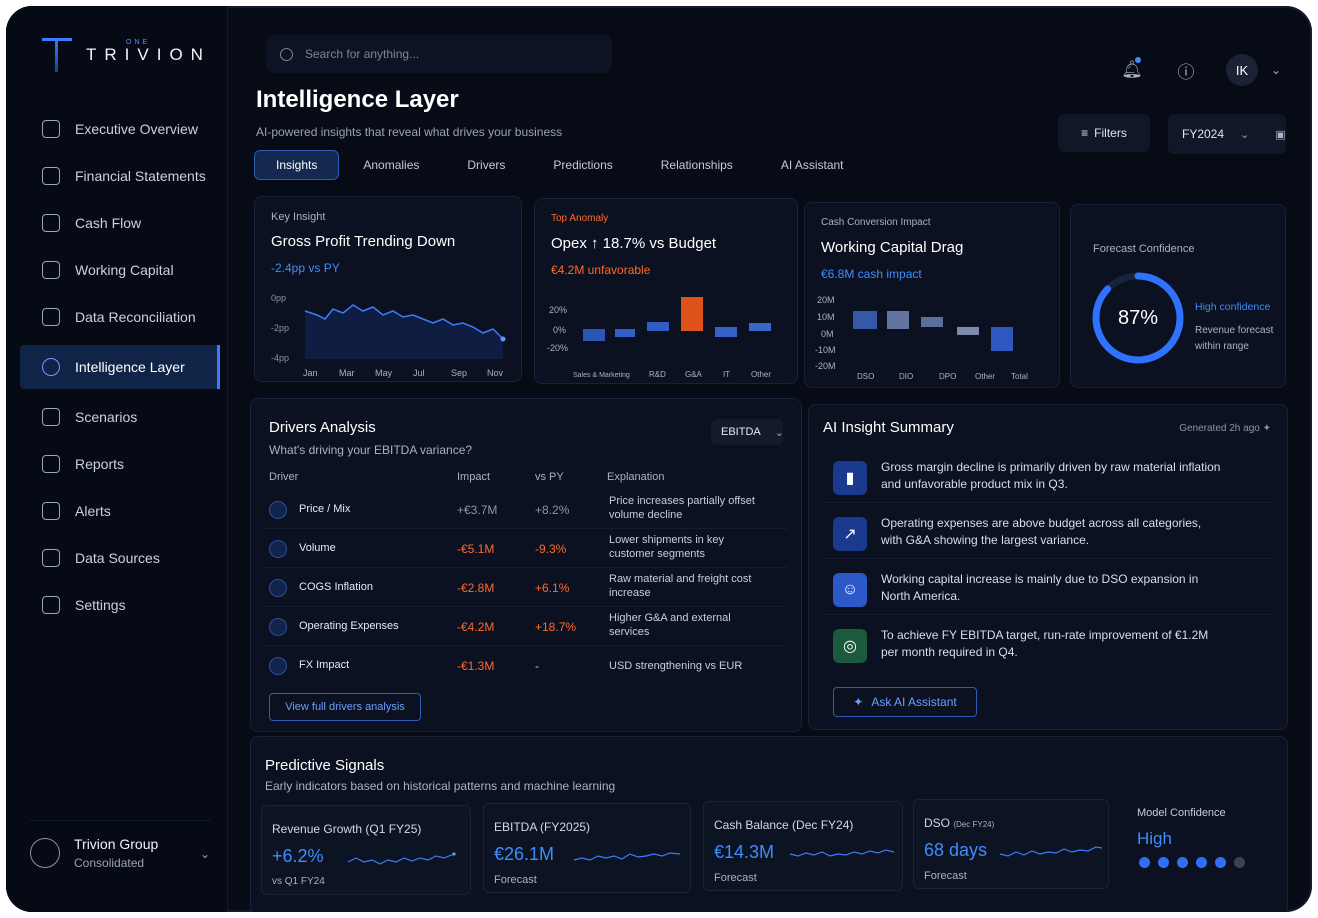 This screenshot has width=1318, height=918. Describe the element at coordinates (892, 247) in the screenshot. I see `card-title: Working Capital Drag` at that location.